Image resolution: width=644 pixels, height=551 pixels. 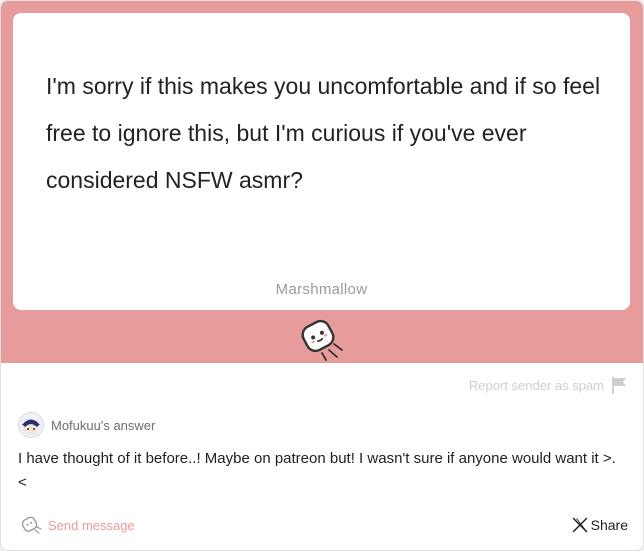 I want to click on answer-header: Mofukuu's answer, so click(x=86, y=425).